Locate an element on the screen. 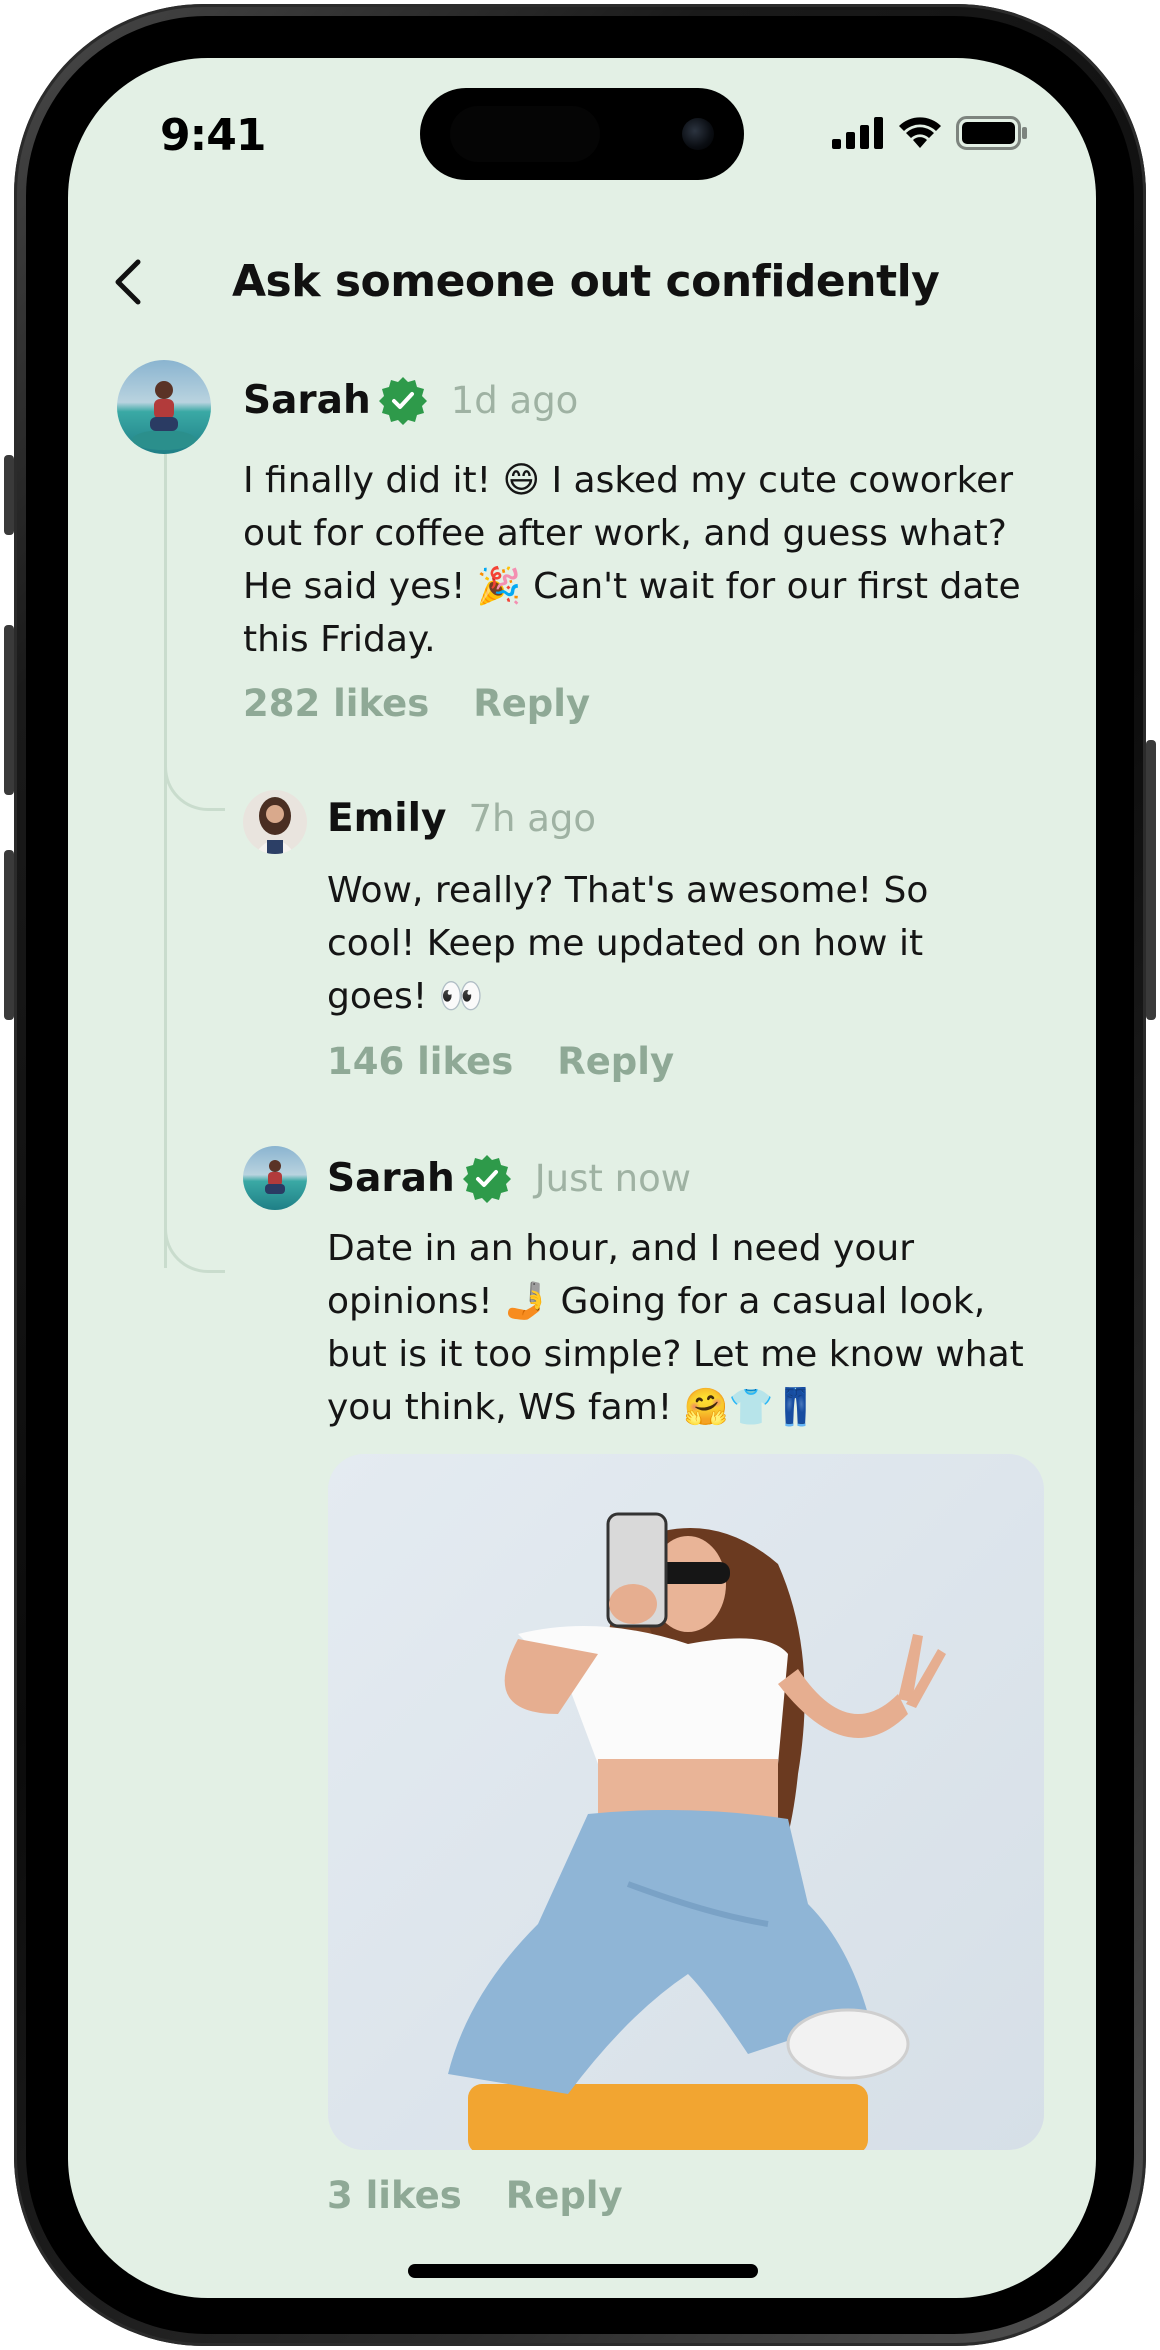 Image resolution: width=1160 pixels, height=2350 pixels. front-camera is located at coordinates (698, 134).